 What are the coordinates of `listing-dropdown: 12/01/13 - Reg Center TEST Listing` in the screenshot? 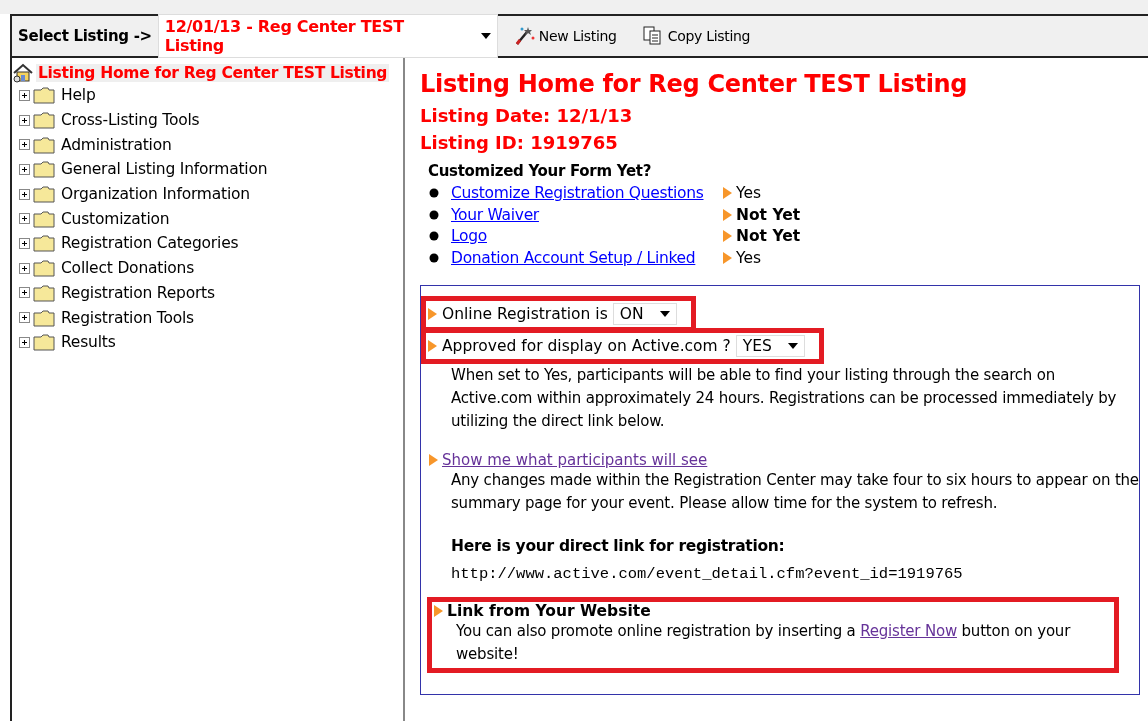 It's located at (327, 36).